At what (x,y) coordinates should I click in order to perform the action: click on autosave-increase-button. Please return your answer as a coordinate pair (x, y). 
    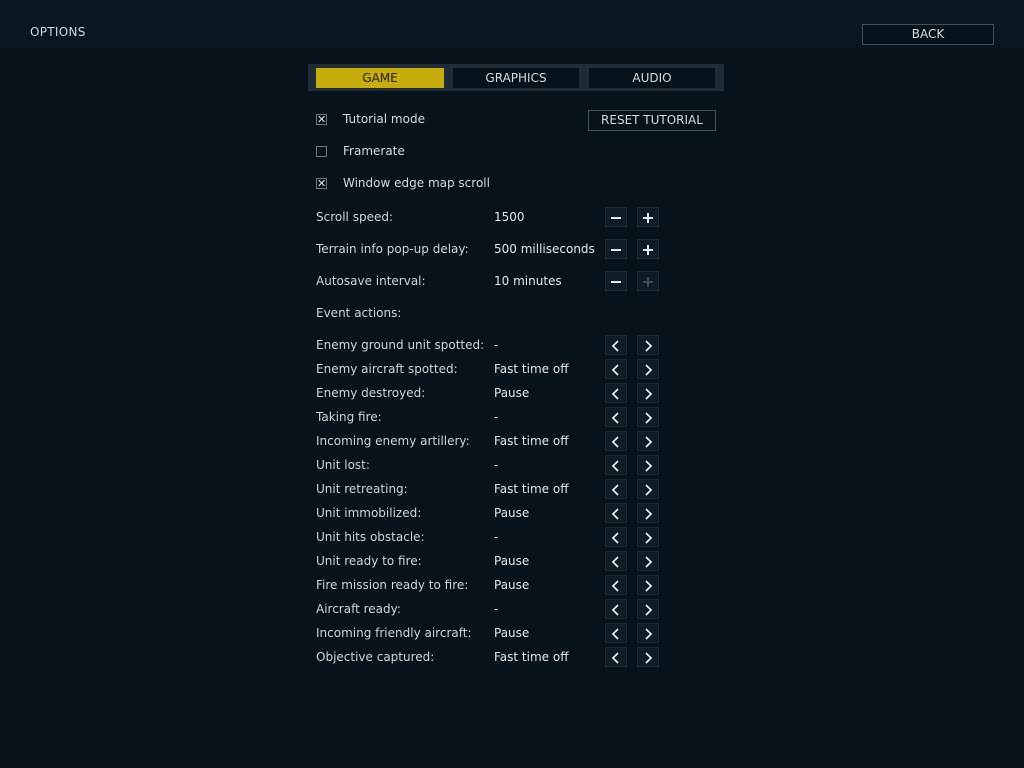
    Looking at the image, I should click on (648, 281).